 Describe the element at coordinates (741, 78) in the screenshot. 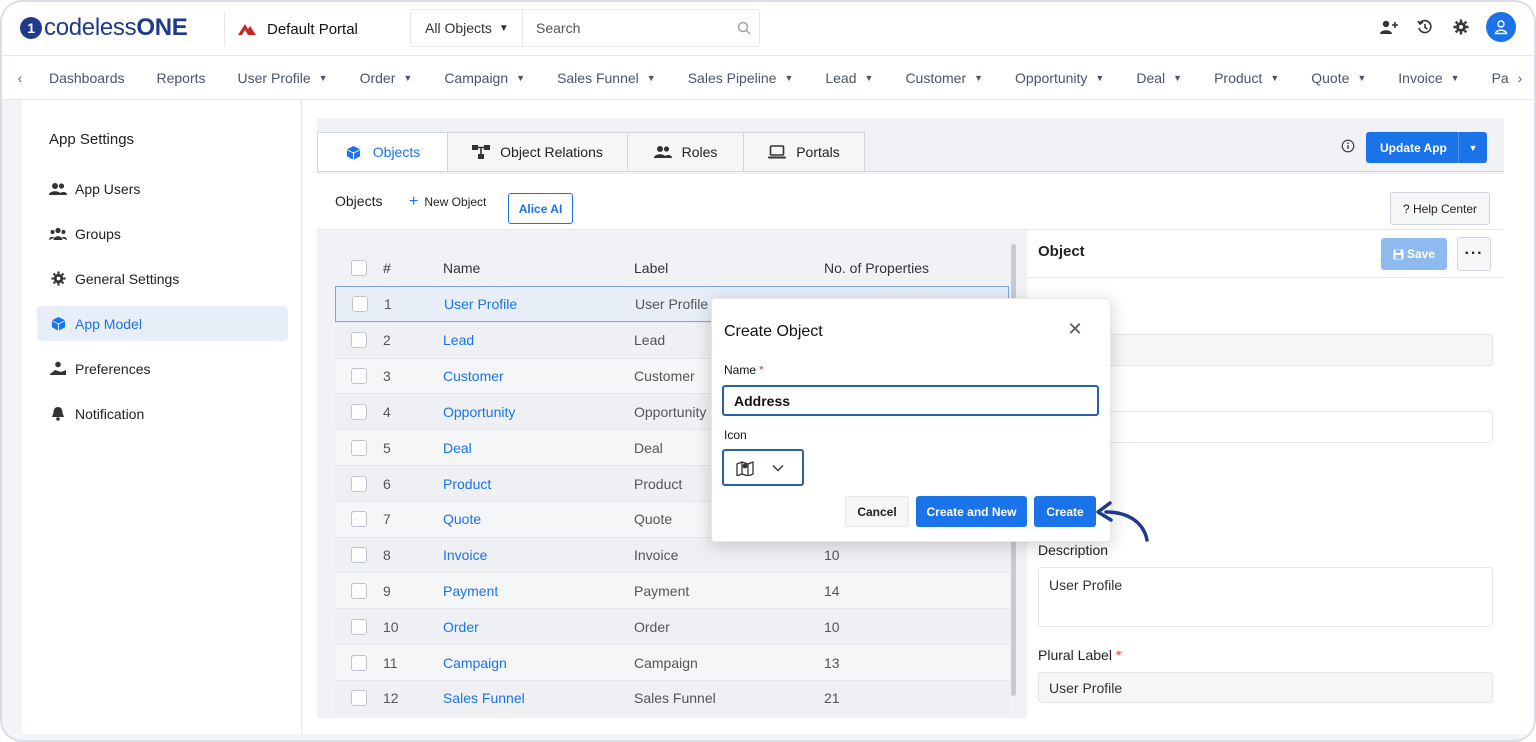

I see `nav-item-sales-pipeline: Sales Pipeline ▼` at that location.